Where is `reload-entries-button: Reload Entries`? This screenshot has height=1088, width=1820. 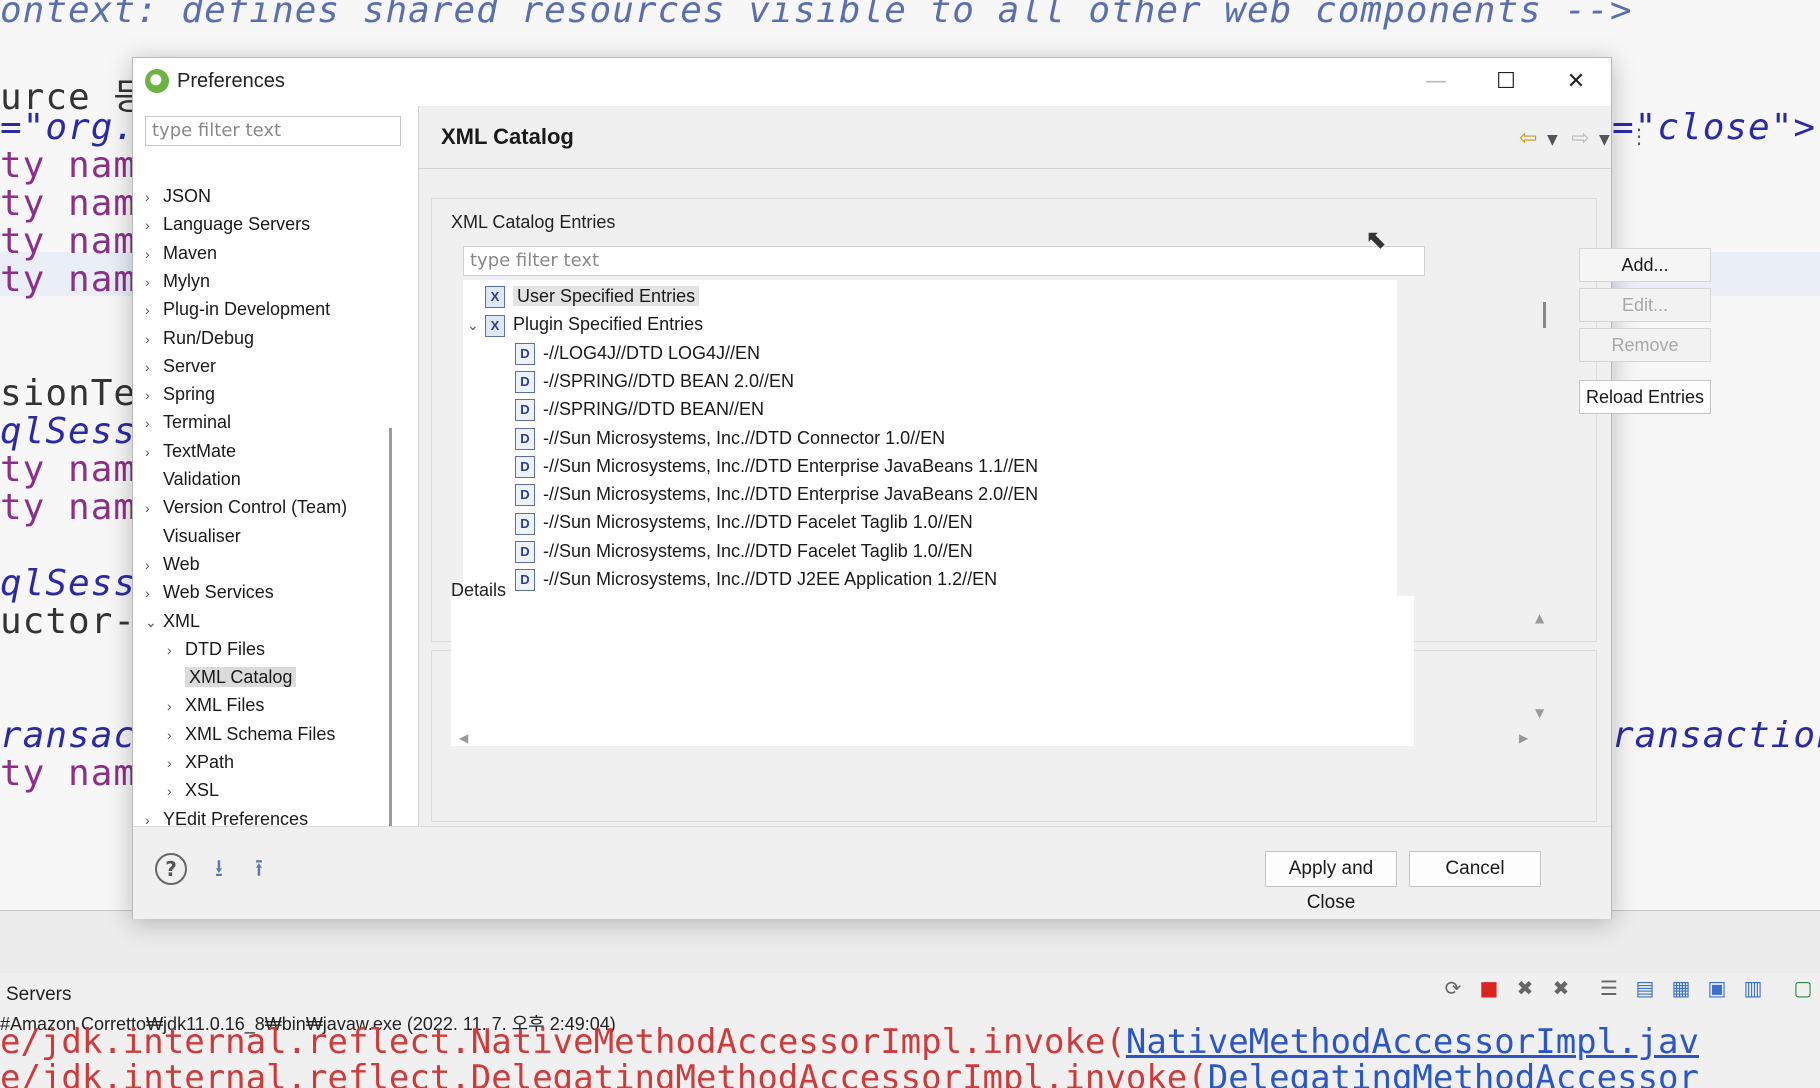
reload-entries-button: Reload Entries is located at coordinates (1645, 397).